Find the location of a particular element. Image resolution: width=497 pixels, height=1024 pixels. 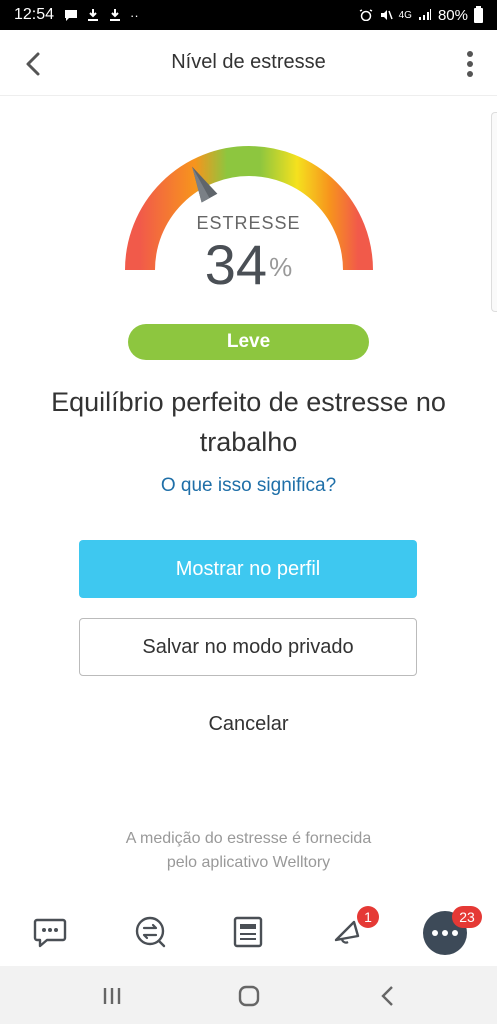

status-time: 12:54 is located at coordinates (34, 14).